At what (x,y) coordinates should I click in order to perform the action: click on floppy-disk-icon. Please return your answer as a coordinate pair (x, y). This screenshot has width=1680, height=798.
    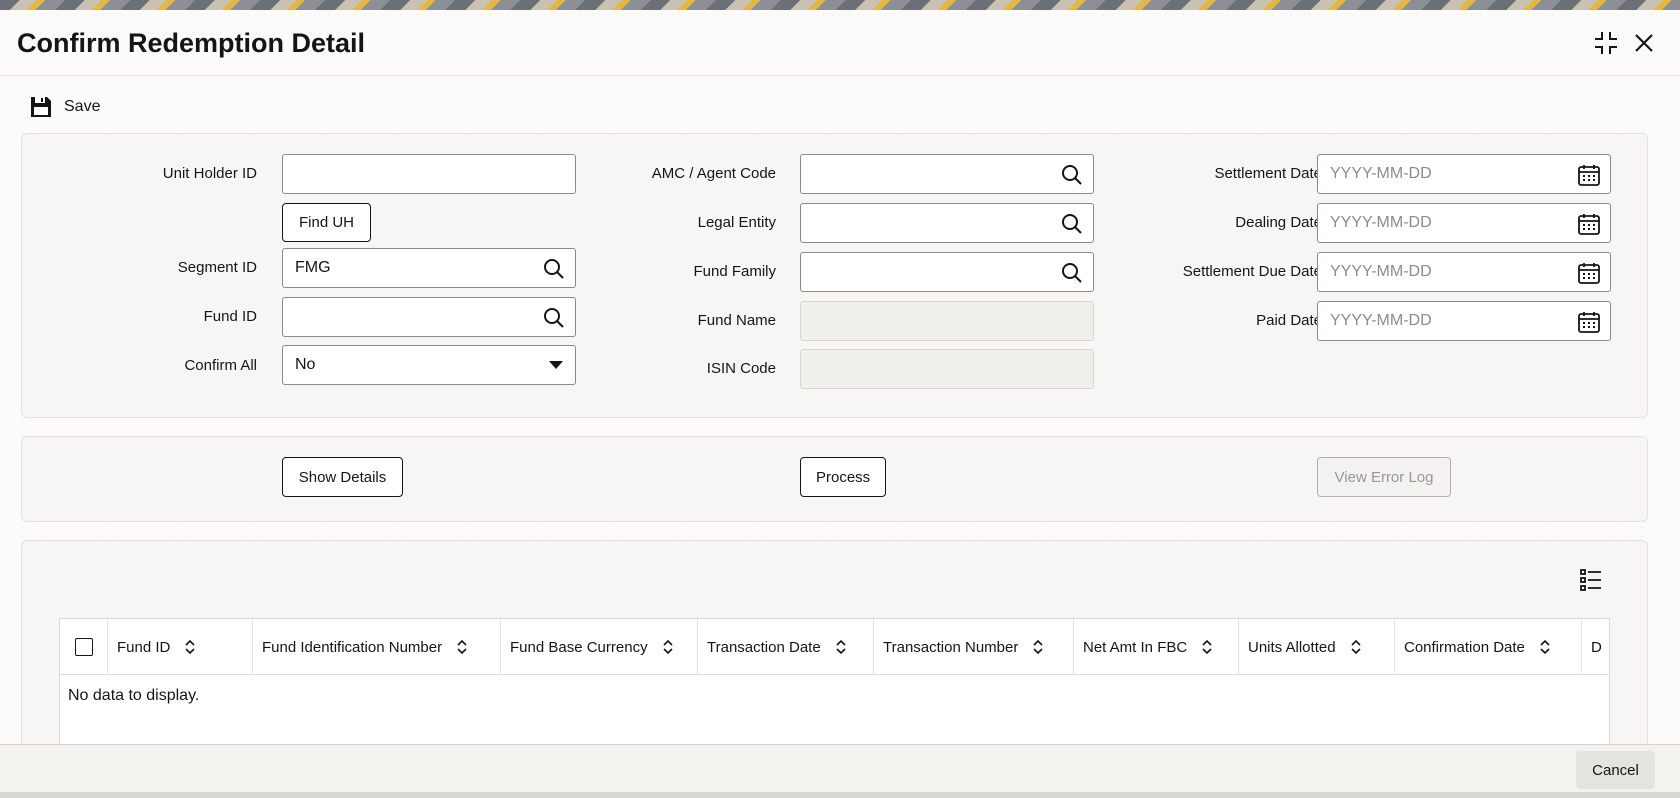
    Looking at the image, I should click on (41, 107).